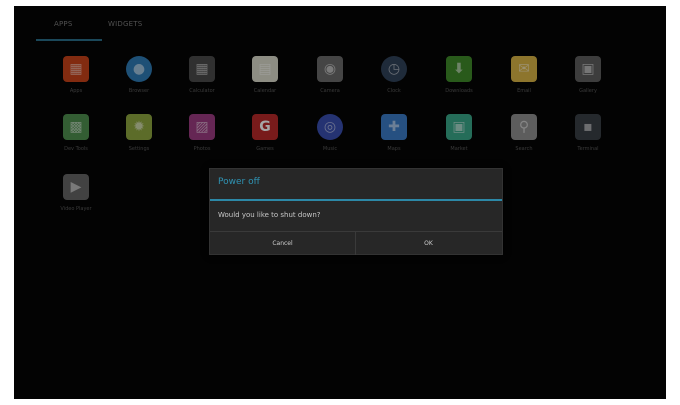 This screenshot has width=680, height=405. I want to click on dialog-message: Would you like to shut down?, so click(269, 215).